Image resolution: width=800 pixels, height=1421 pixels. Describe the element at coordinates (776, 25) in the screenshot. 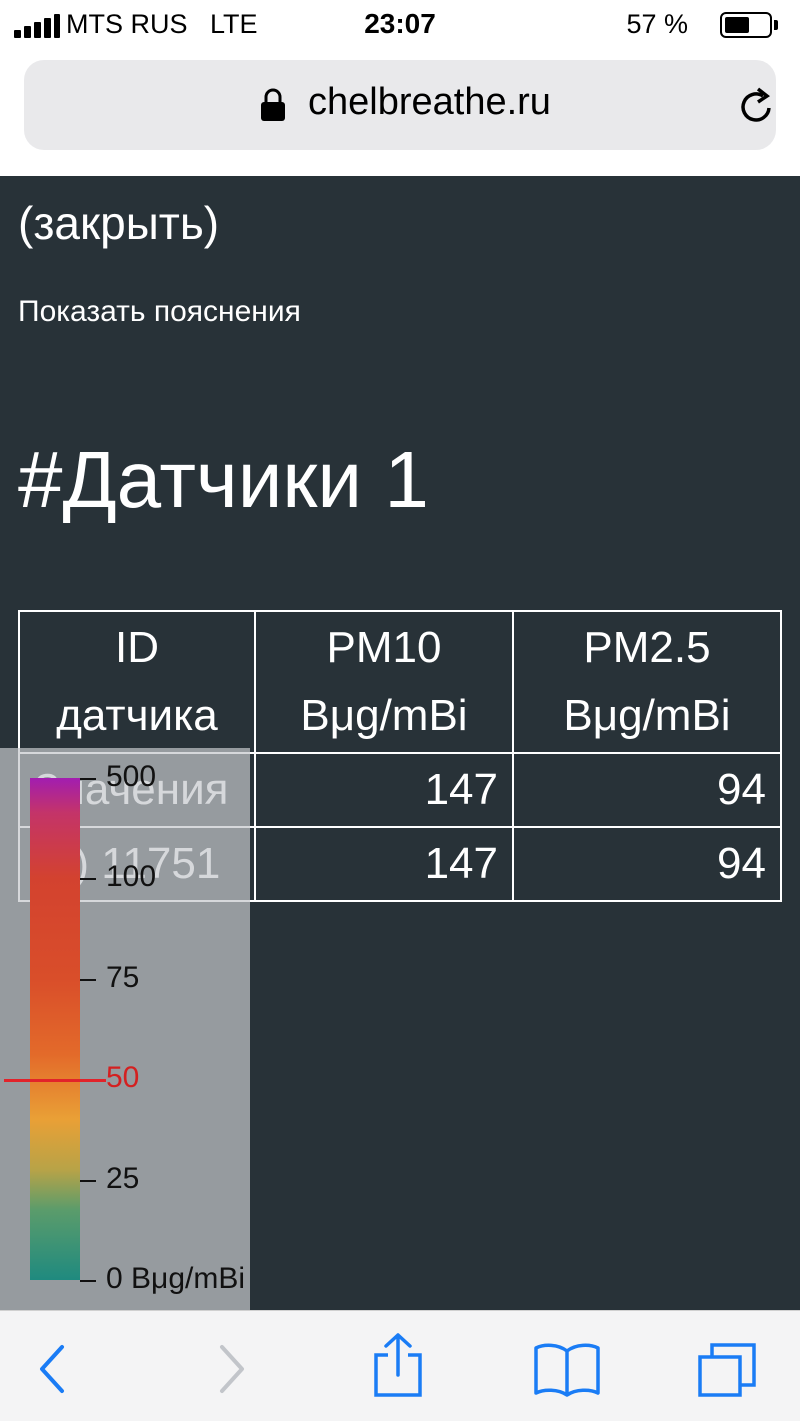

I see `battery-tip` at that location.